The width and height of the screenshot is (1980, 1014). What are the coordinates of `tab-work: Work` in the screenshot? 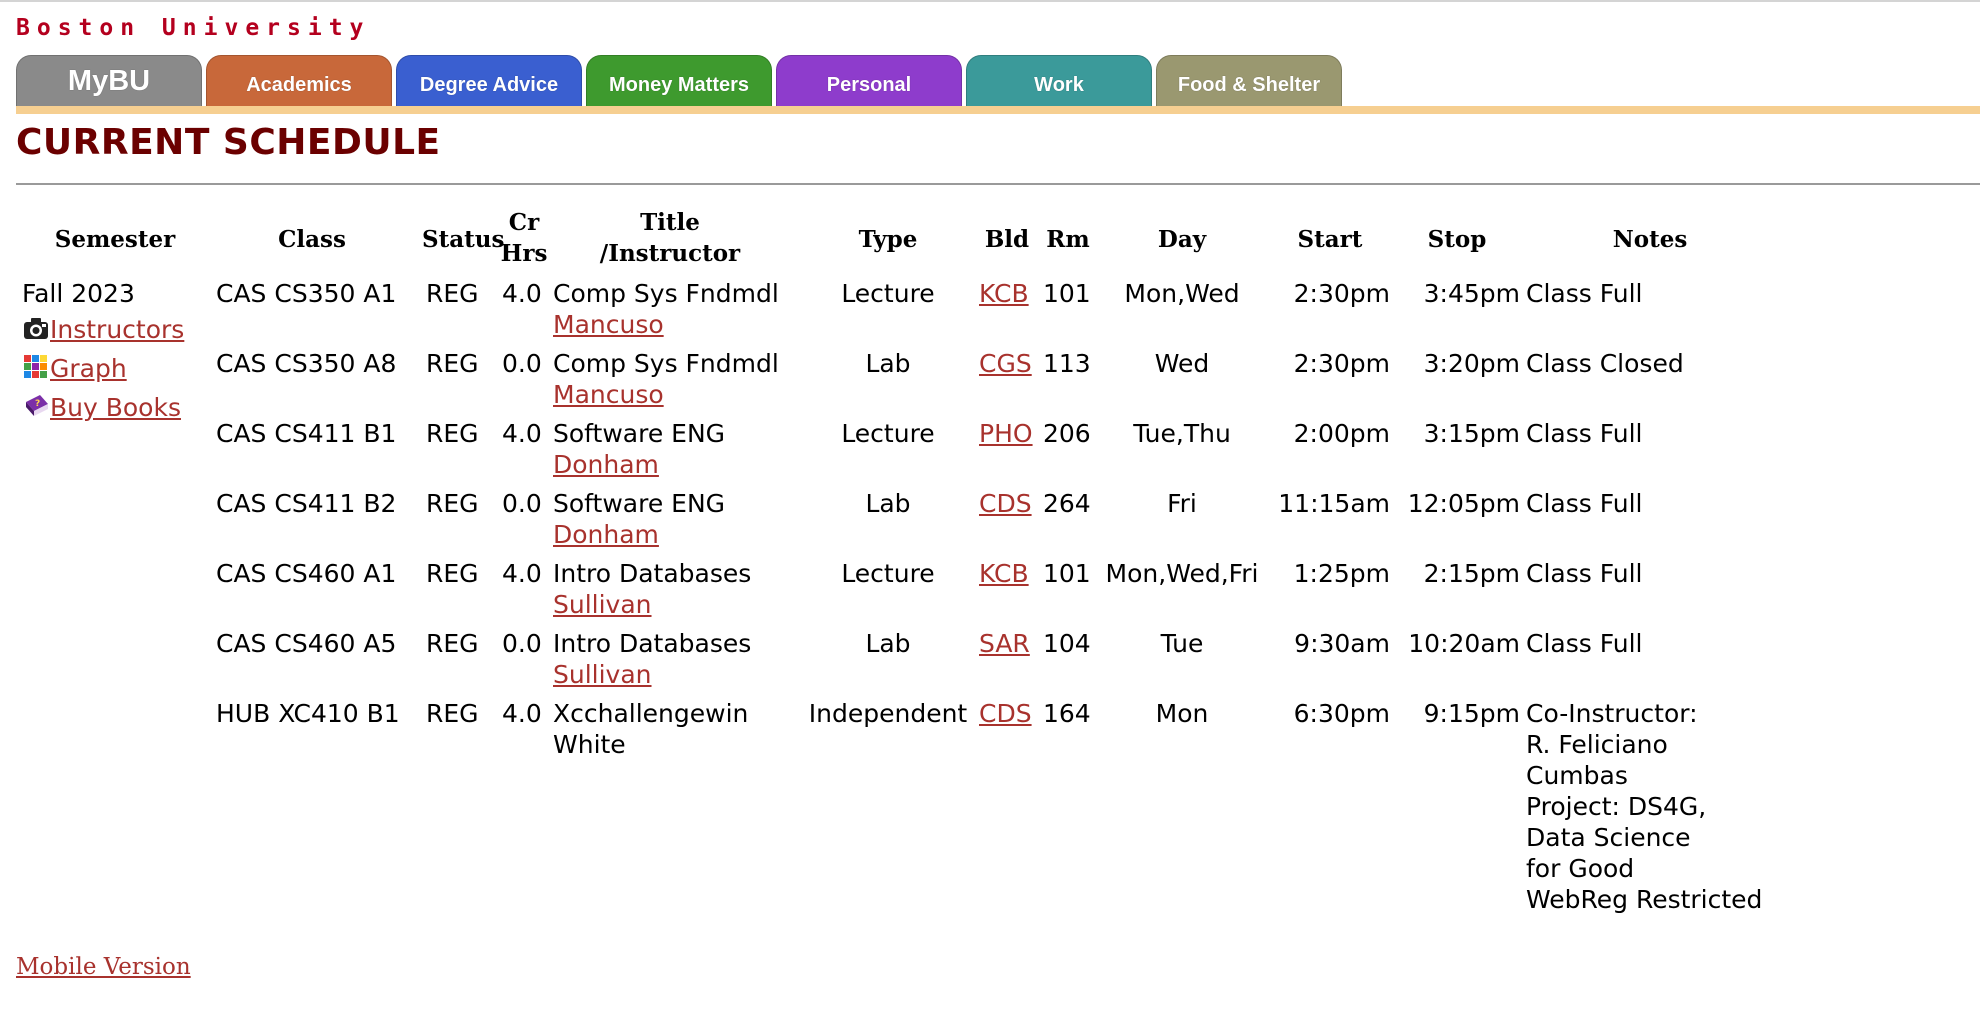 It's located at (1059, 81).